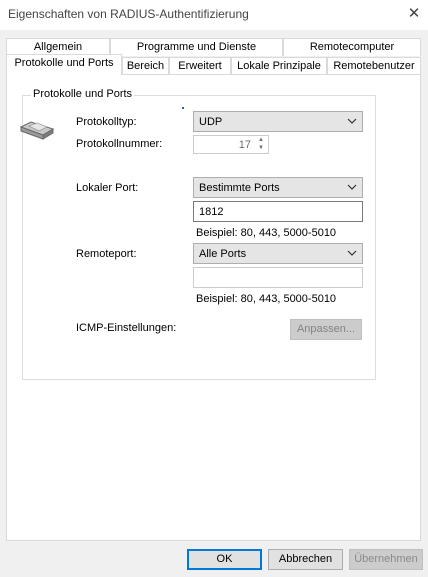 Image resolution: width=428 pixels, height=577 pixels. What do you see at coordinates (244, 145) in the screenshot?
I see `protocol-number-value: 17` at bounding box center [244, 145].